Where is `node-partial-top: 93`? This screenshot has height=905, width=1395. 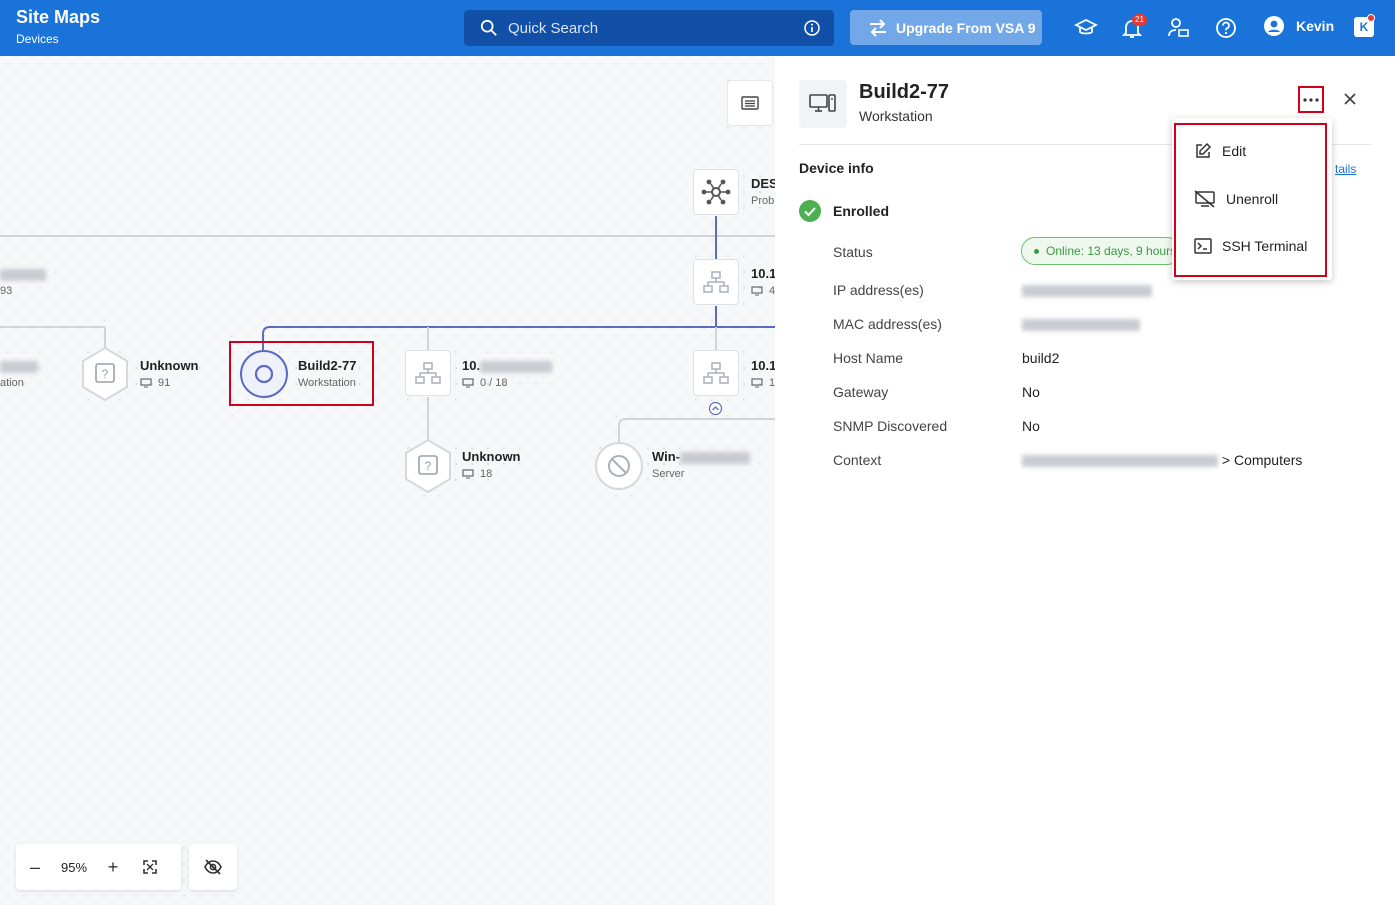
node-partial-top: 93 is located at coordinates (23, 281).